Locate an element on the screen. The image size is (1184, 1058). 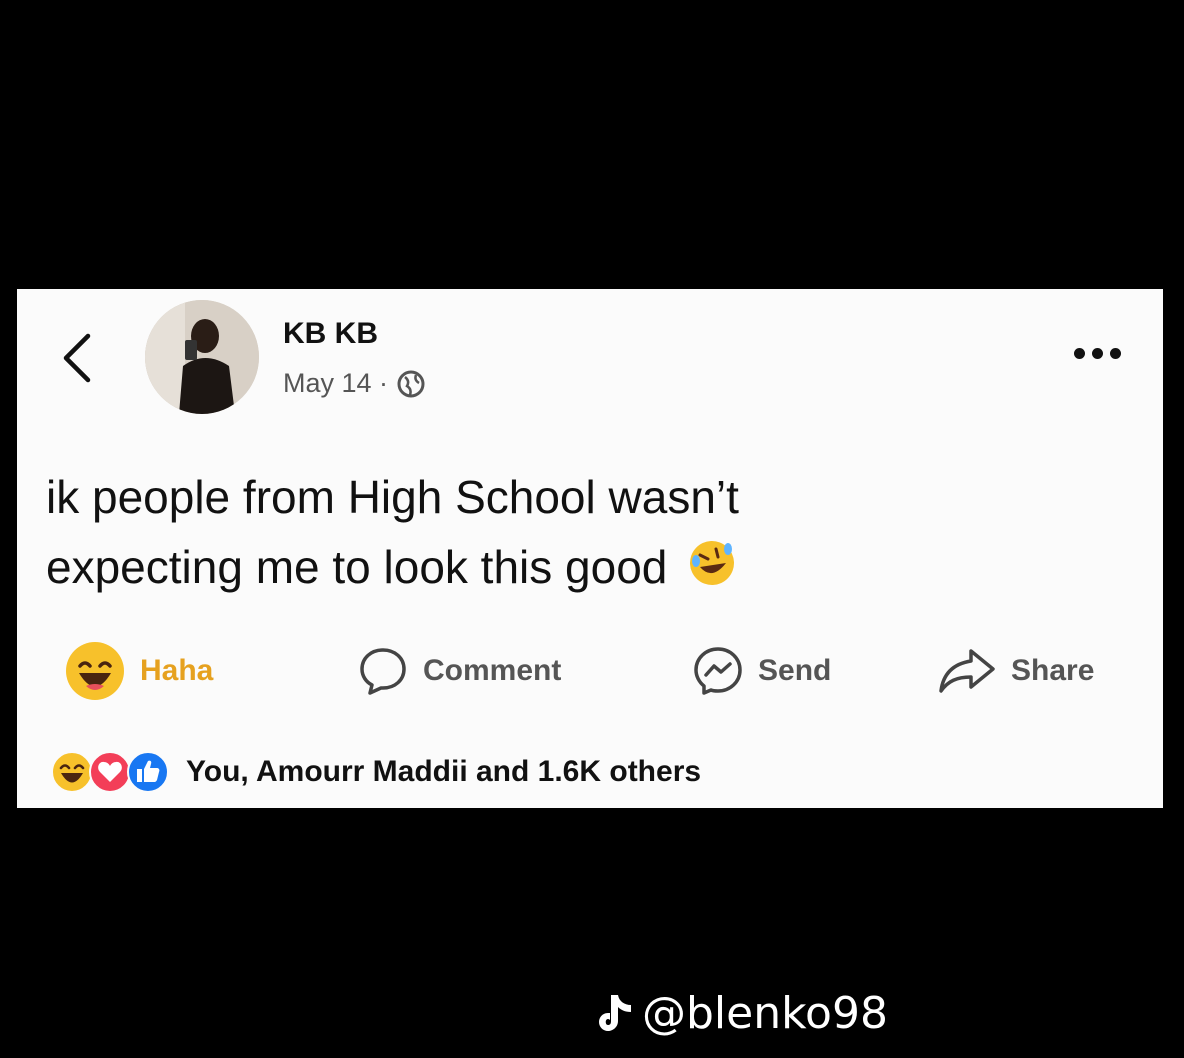
reactions-text: You, Amourr Maddii and 1.6K others is located at coordinates (444, 771).